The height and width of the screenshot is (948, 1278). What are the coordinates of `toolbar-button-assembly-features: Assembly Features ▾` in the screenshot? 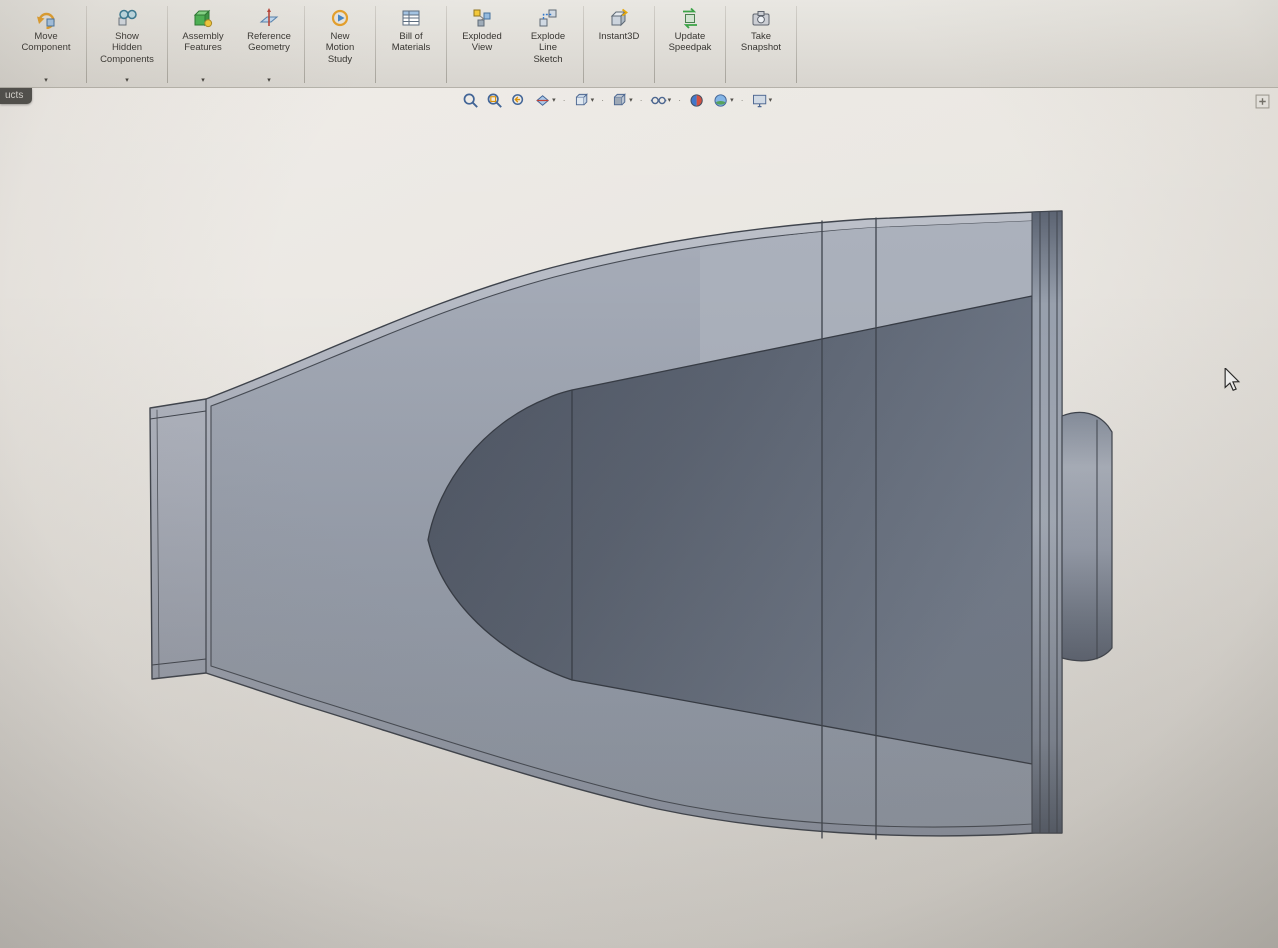 It's located at (203, 44).